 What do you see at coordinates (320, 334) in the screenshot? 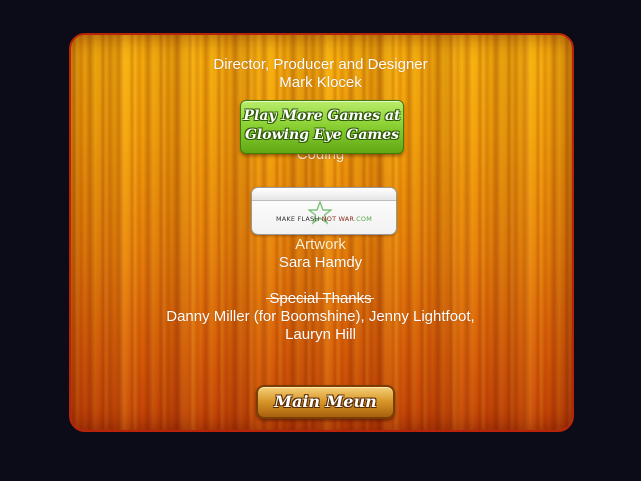
I see `special-thanks-line-2: Lauryn Hill` at bounding box center [320, 334].